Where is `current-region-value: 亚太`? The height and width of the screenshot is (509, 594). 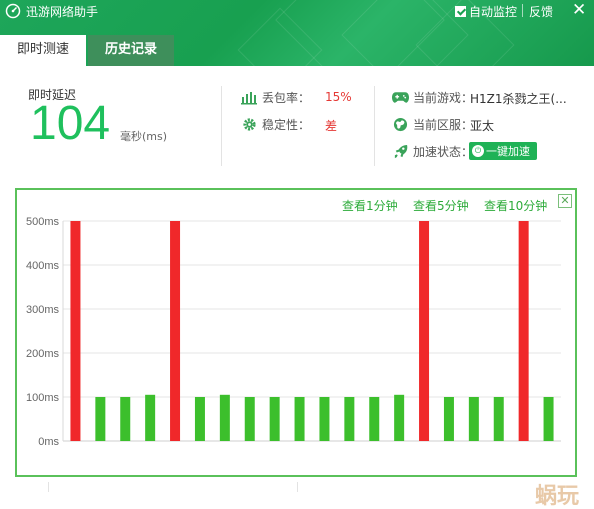
current-region-value: 亚太 is located at coordinates (482, 126).